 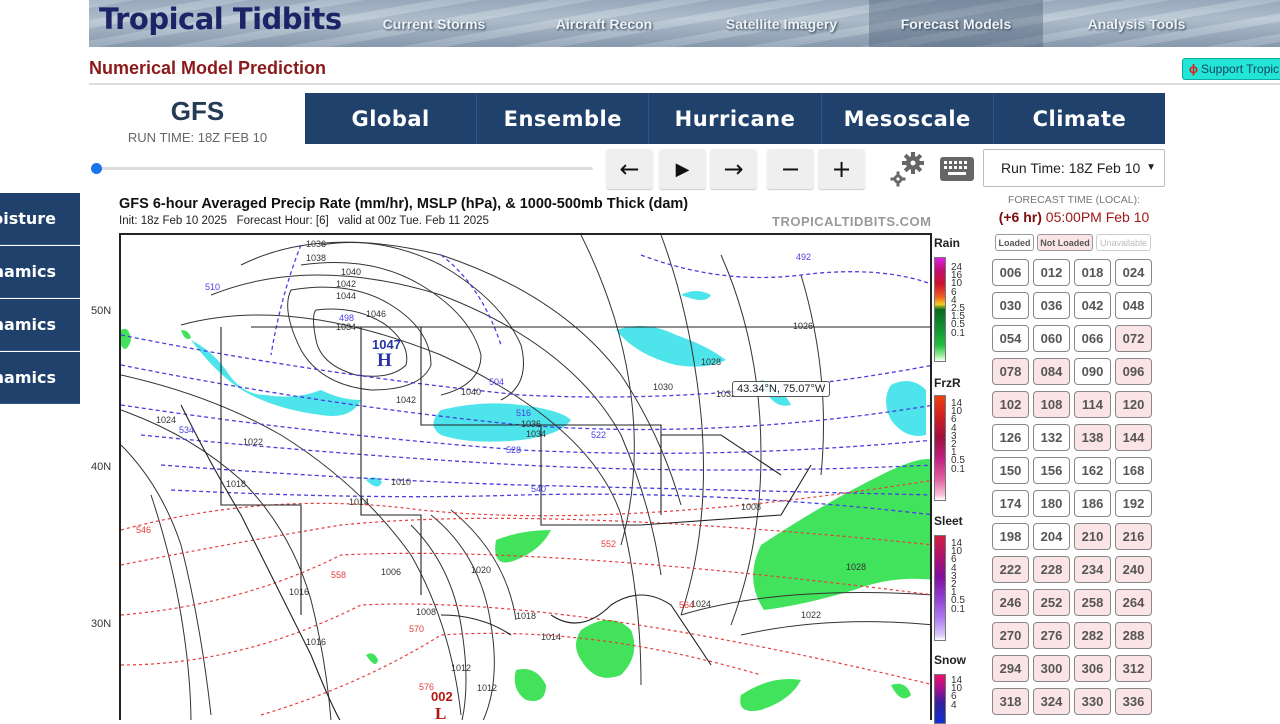 What do you see at coordinates (940, 309) in the screenshot?
I see `legend-colorbar` at bounding box center [940, 309].